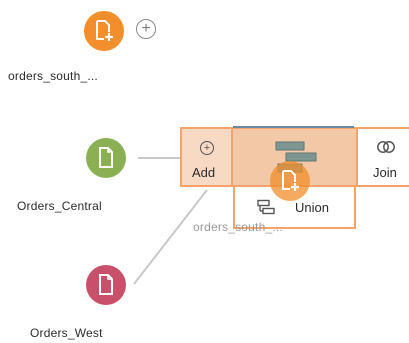 The image size is (409, 343). I want to click on node-label-orders-central: Orders_Central, so click(59, 206).